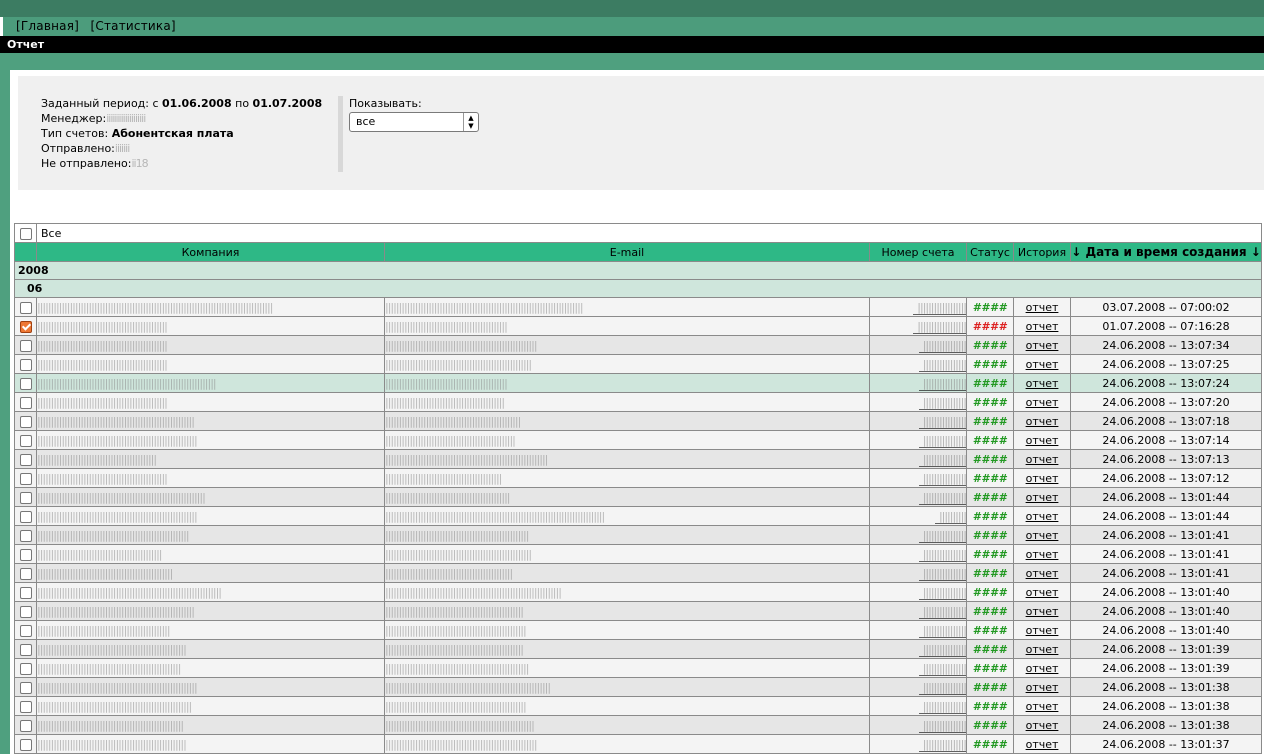  I want to click on header-number: Номер счета, so click(918, 252).